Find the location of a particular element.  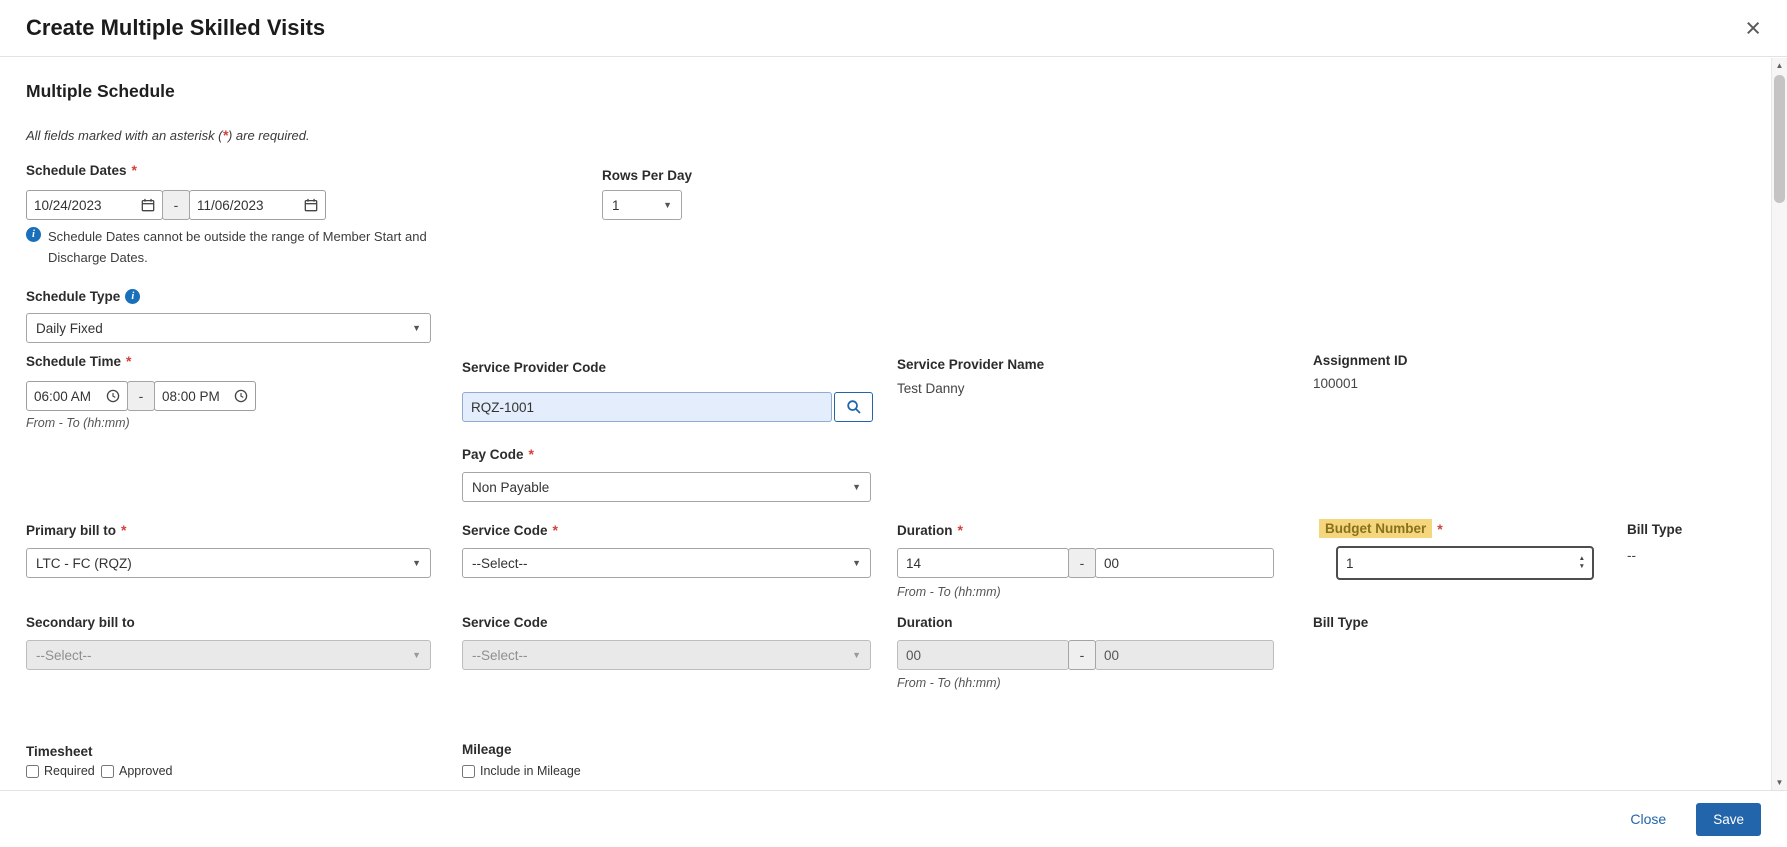

budget-number-label-row: Budget Number * is located at coordinates (1381, 528).